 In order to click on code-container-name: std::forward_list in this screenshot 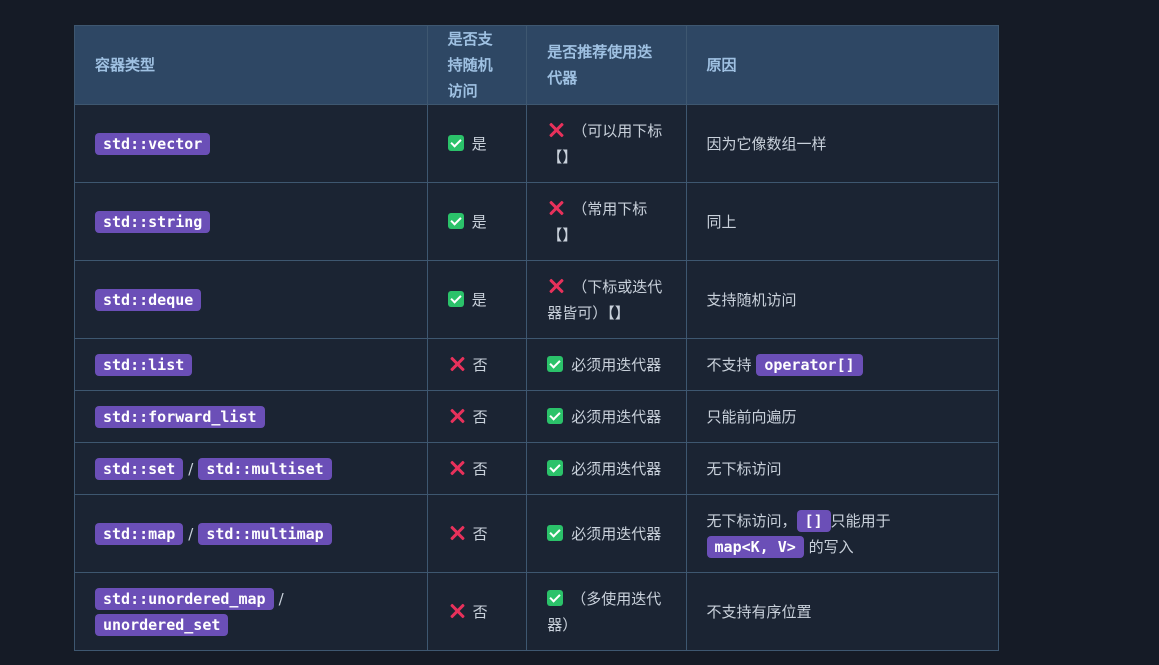, I will do `click(180, 417)`.